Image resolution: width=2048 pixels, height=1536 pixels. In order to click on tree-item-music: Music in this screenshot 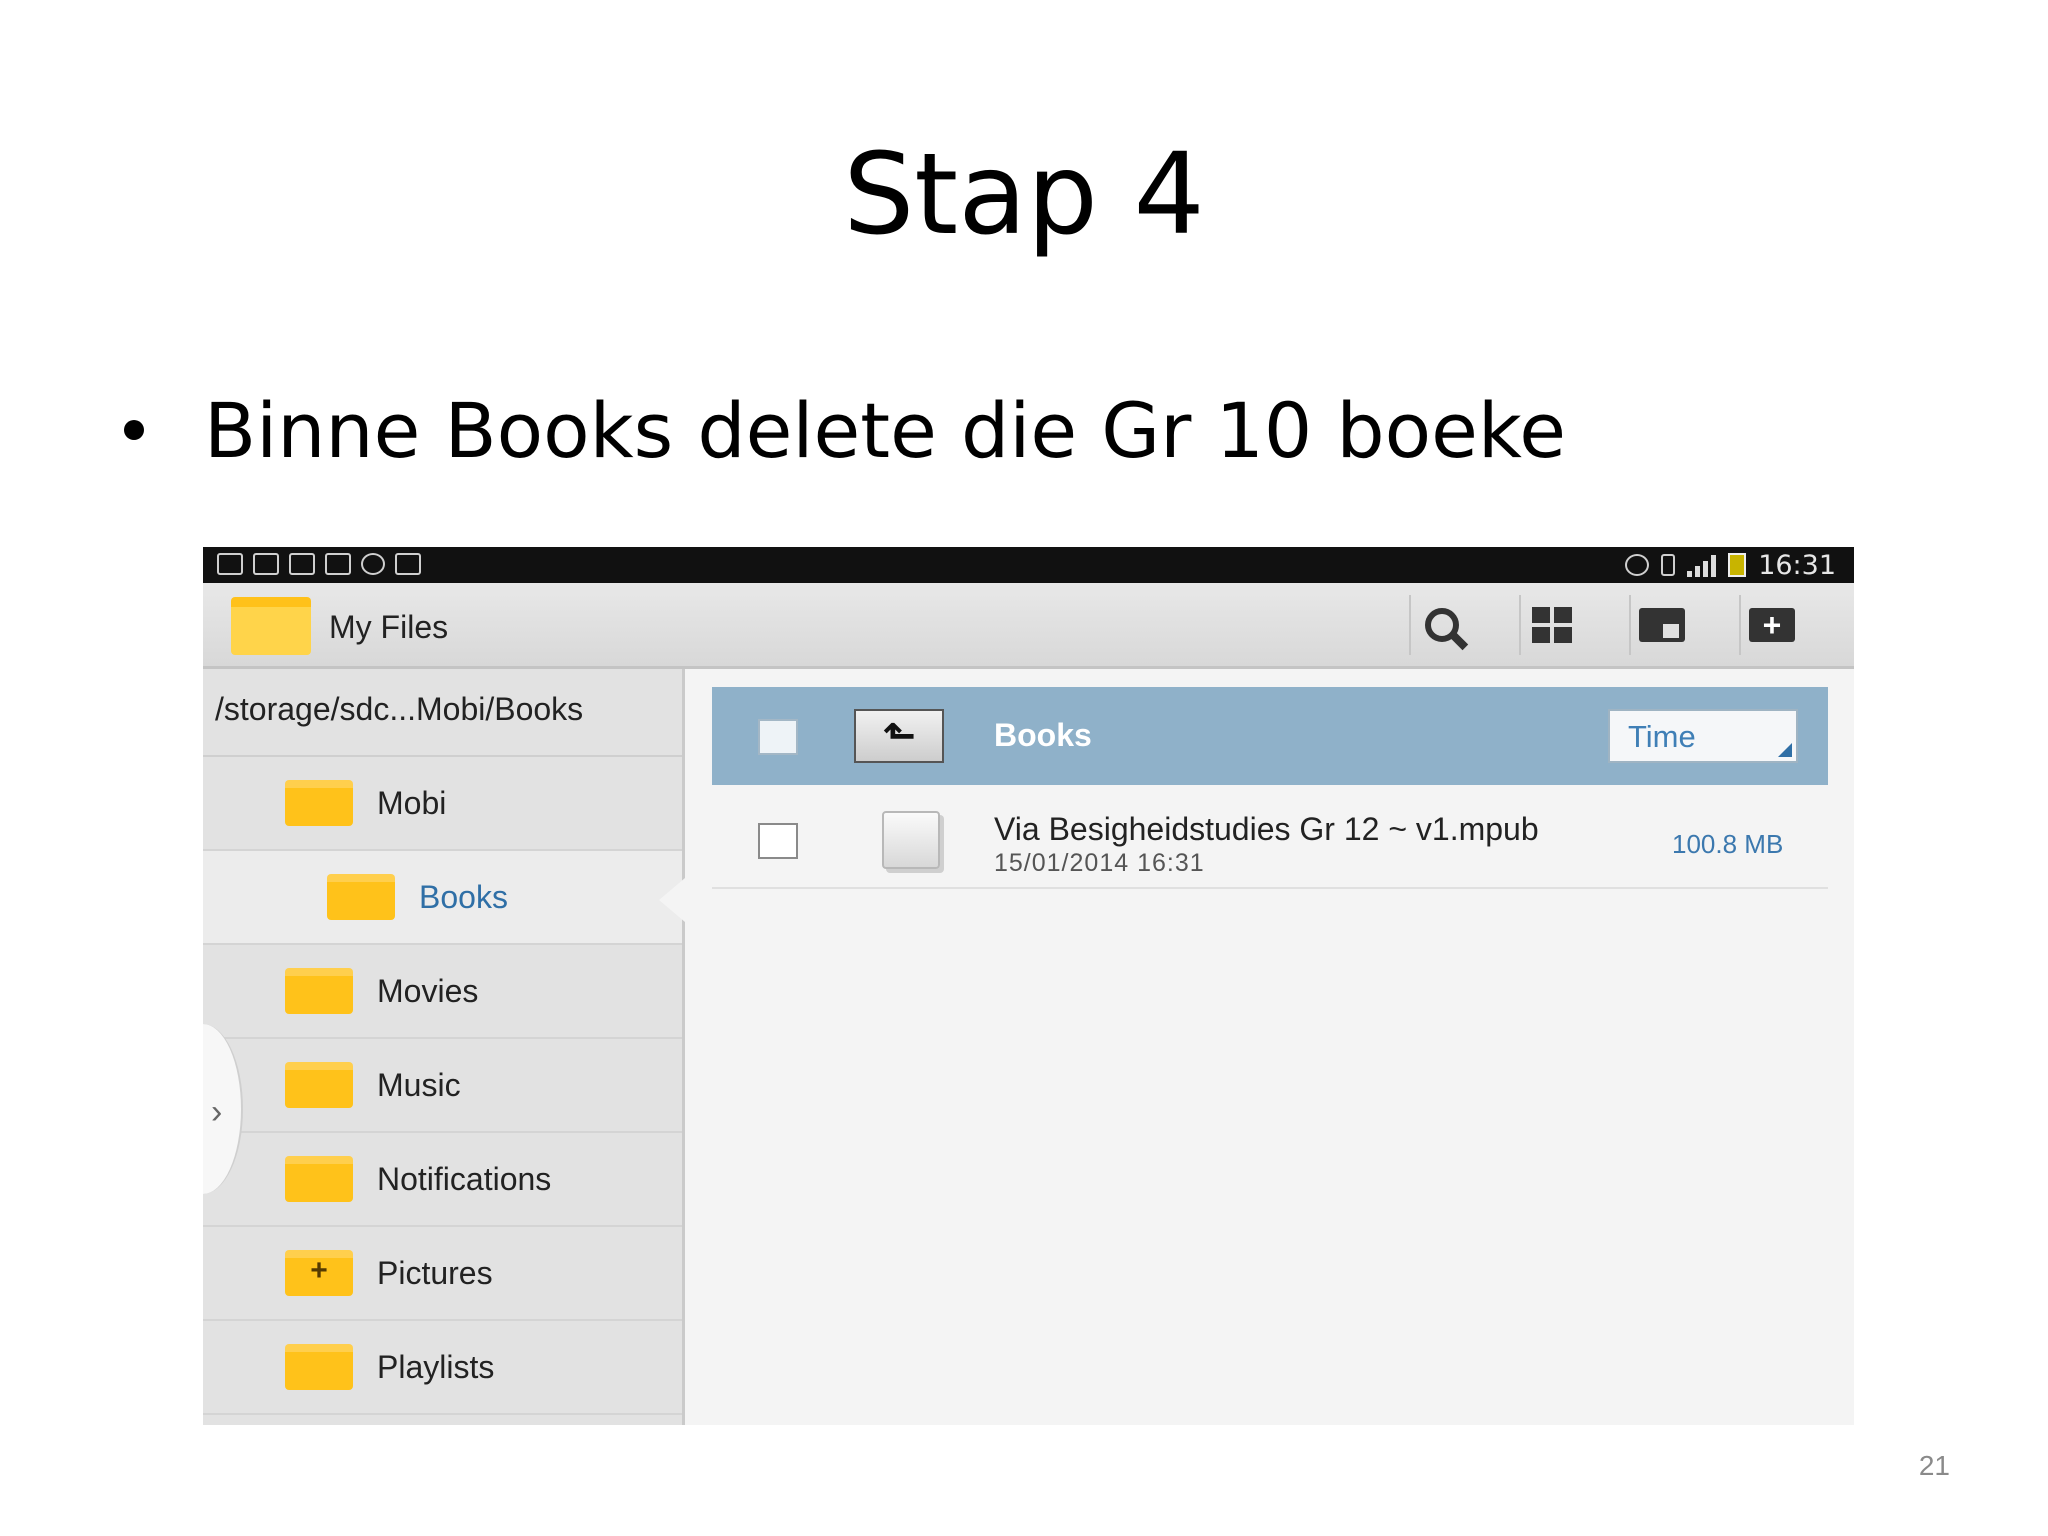, I will do `click(442, 1086)`.